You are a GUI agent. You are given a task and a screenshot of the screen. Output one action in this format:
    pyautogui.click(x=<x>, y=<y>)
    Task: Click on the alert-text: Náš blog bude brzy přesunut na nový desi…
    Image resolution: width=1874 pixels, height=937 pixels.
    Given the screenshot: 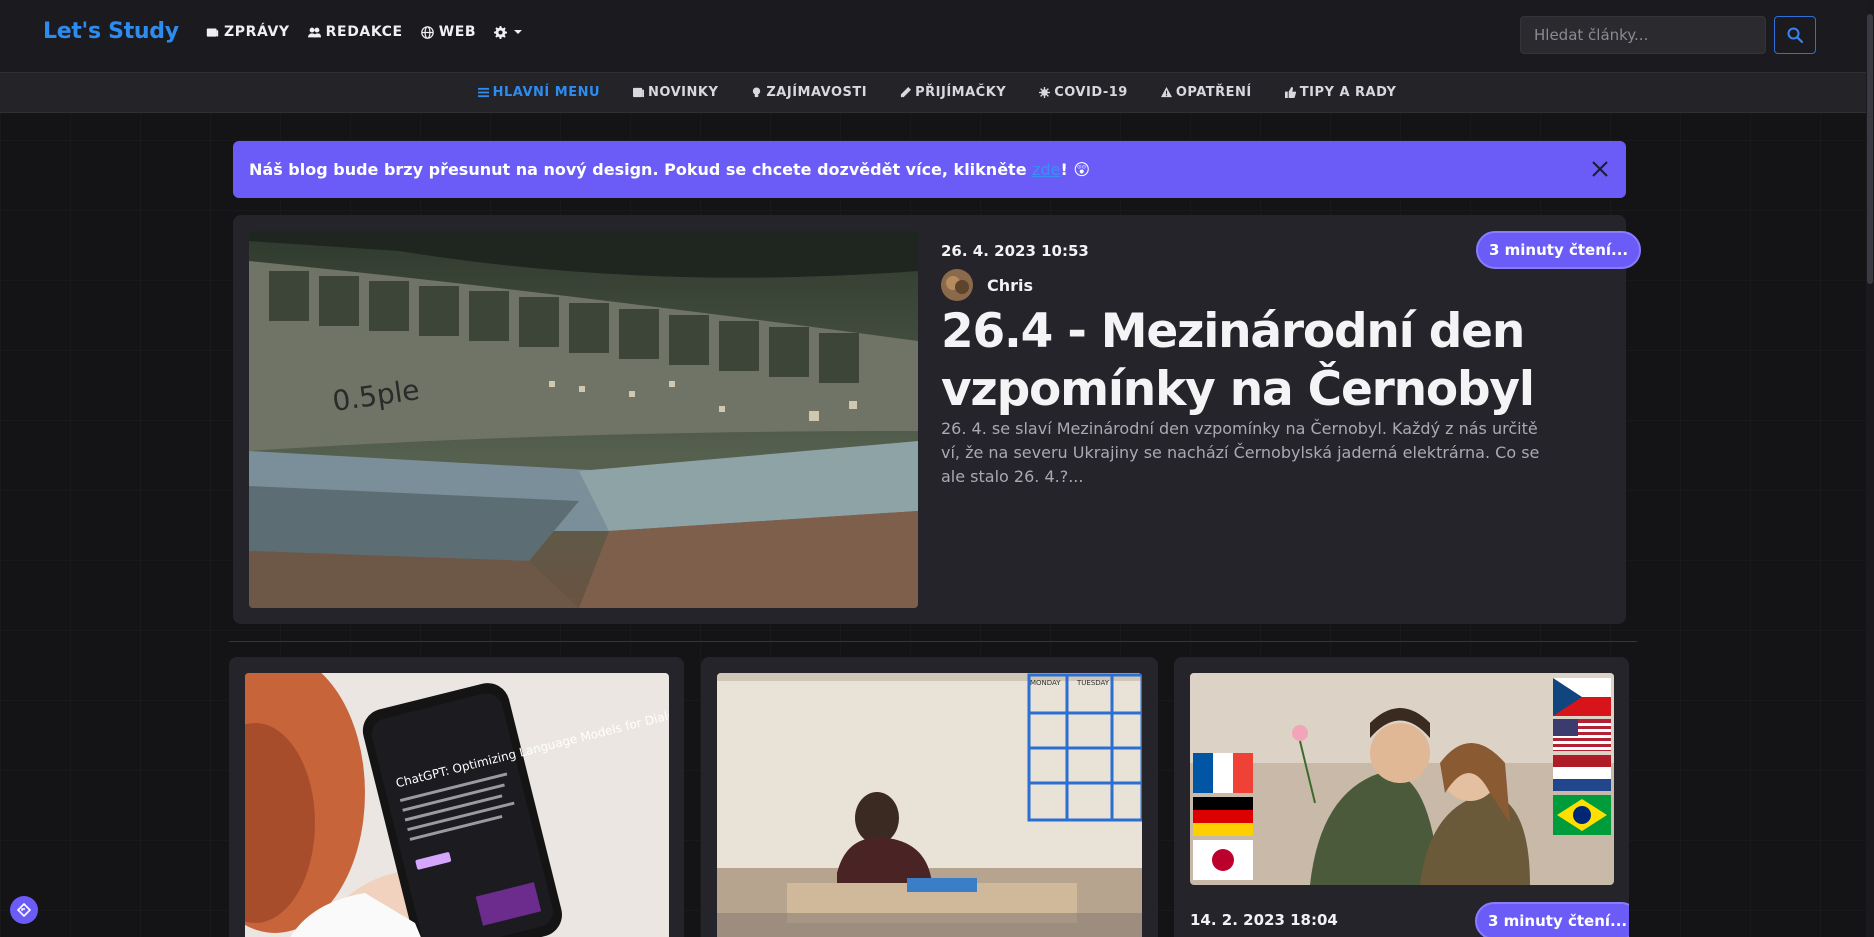 What is the action you would take?
    pyautogui.click(x=641, y=169)
    